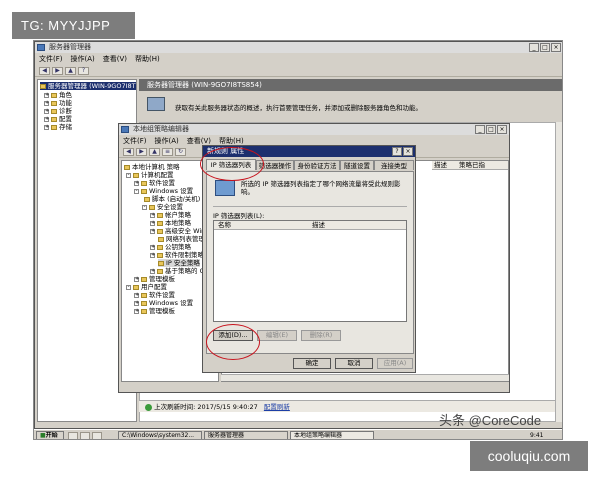  I want to click on tree-item-public-key: + 公钥策略, so click(170, 247).